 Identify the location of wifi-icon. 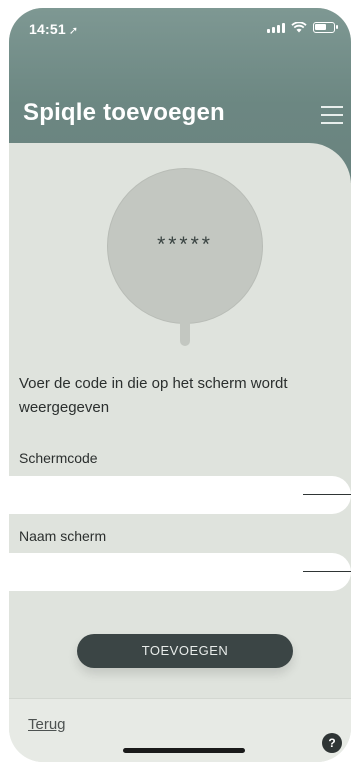
(299, 27).